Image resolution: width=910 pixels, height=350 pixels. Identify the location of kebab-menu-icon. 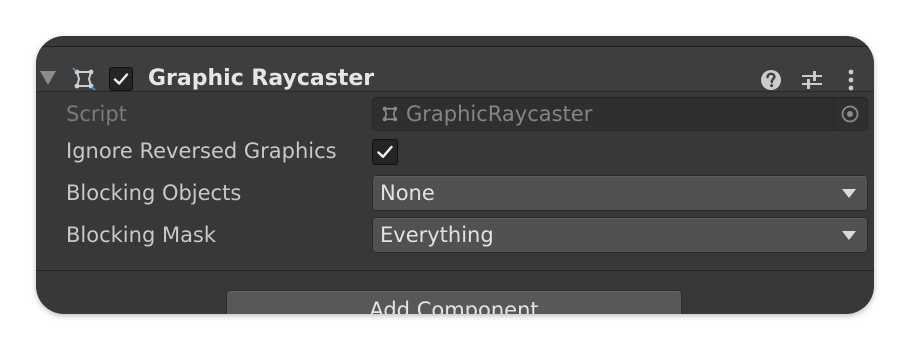
(851, 80).